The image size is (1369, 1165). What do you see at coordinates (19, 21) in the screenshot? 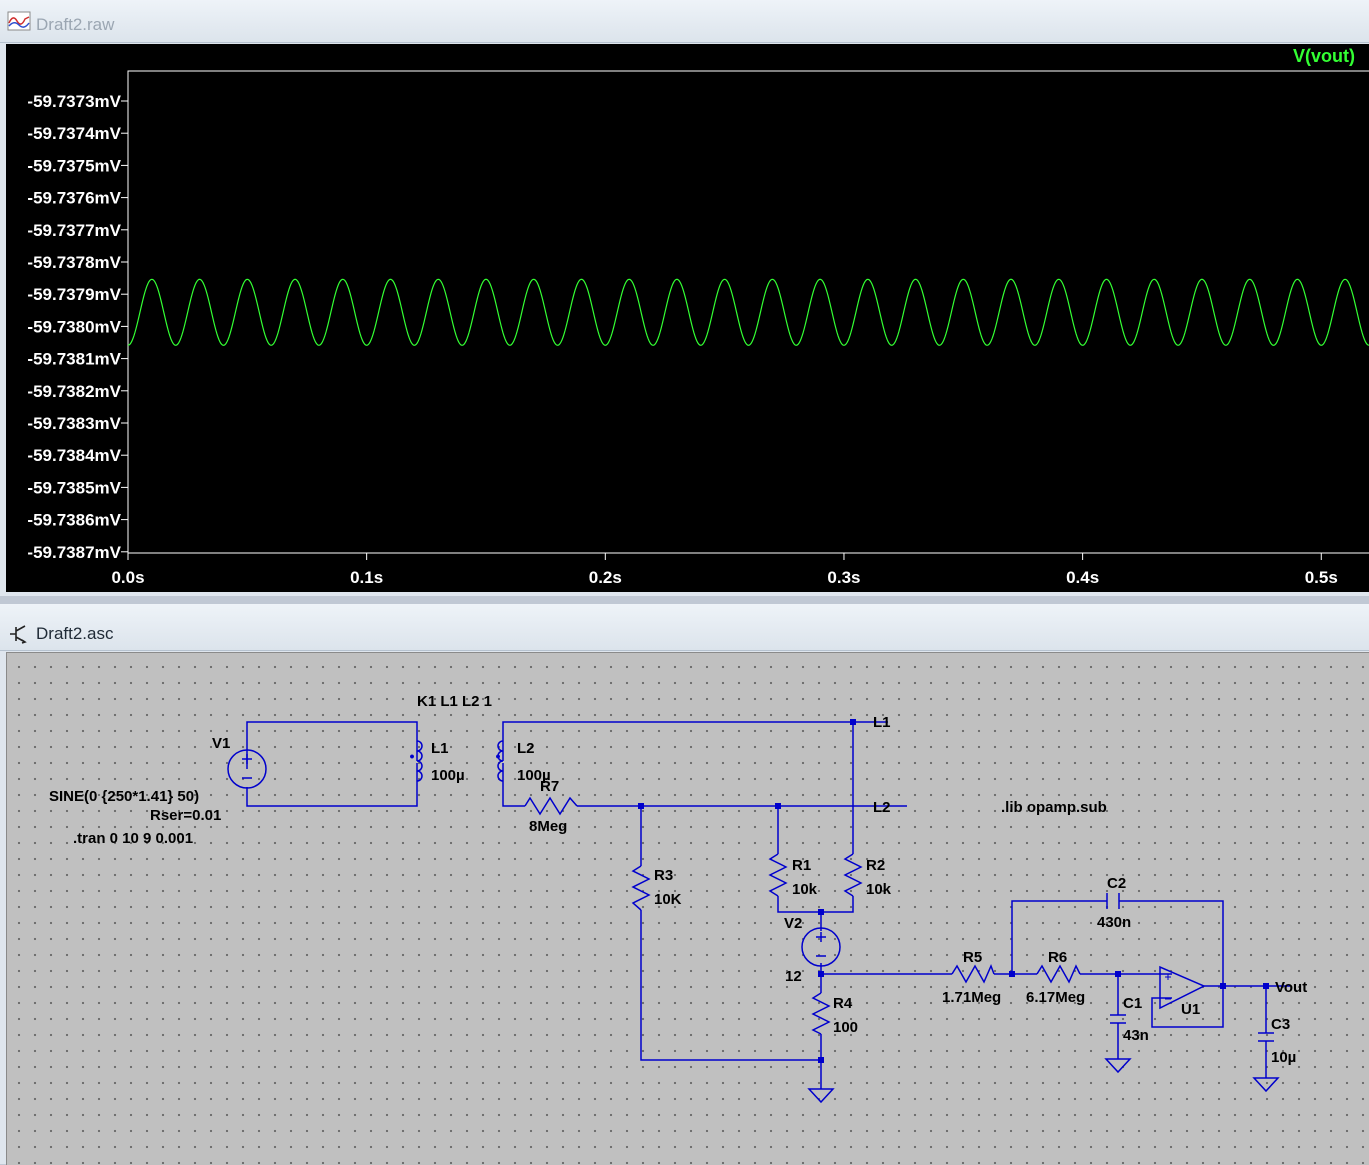
I see `waveform-icon` at bounding box center [19, 21].